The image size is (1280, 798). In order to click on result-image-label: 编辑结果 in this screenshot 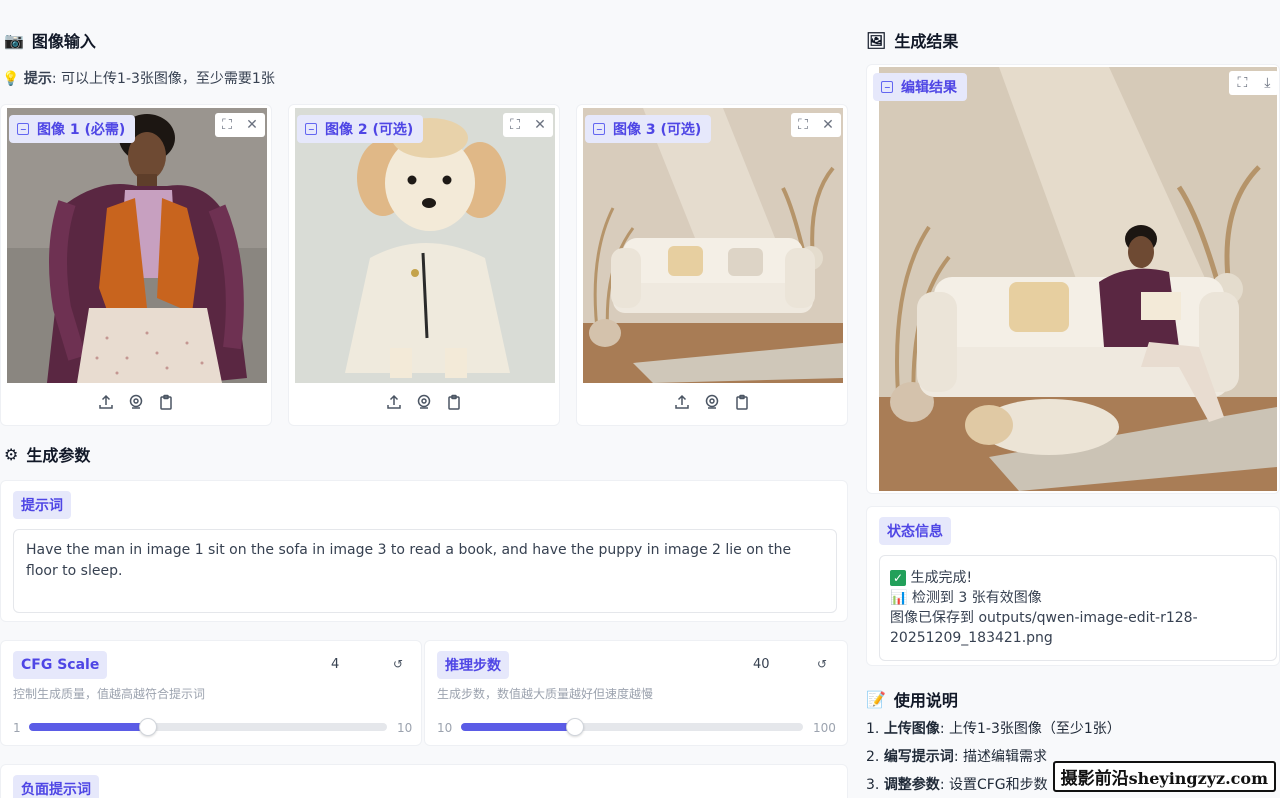, I will do `click(920, 87)`.